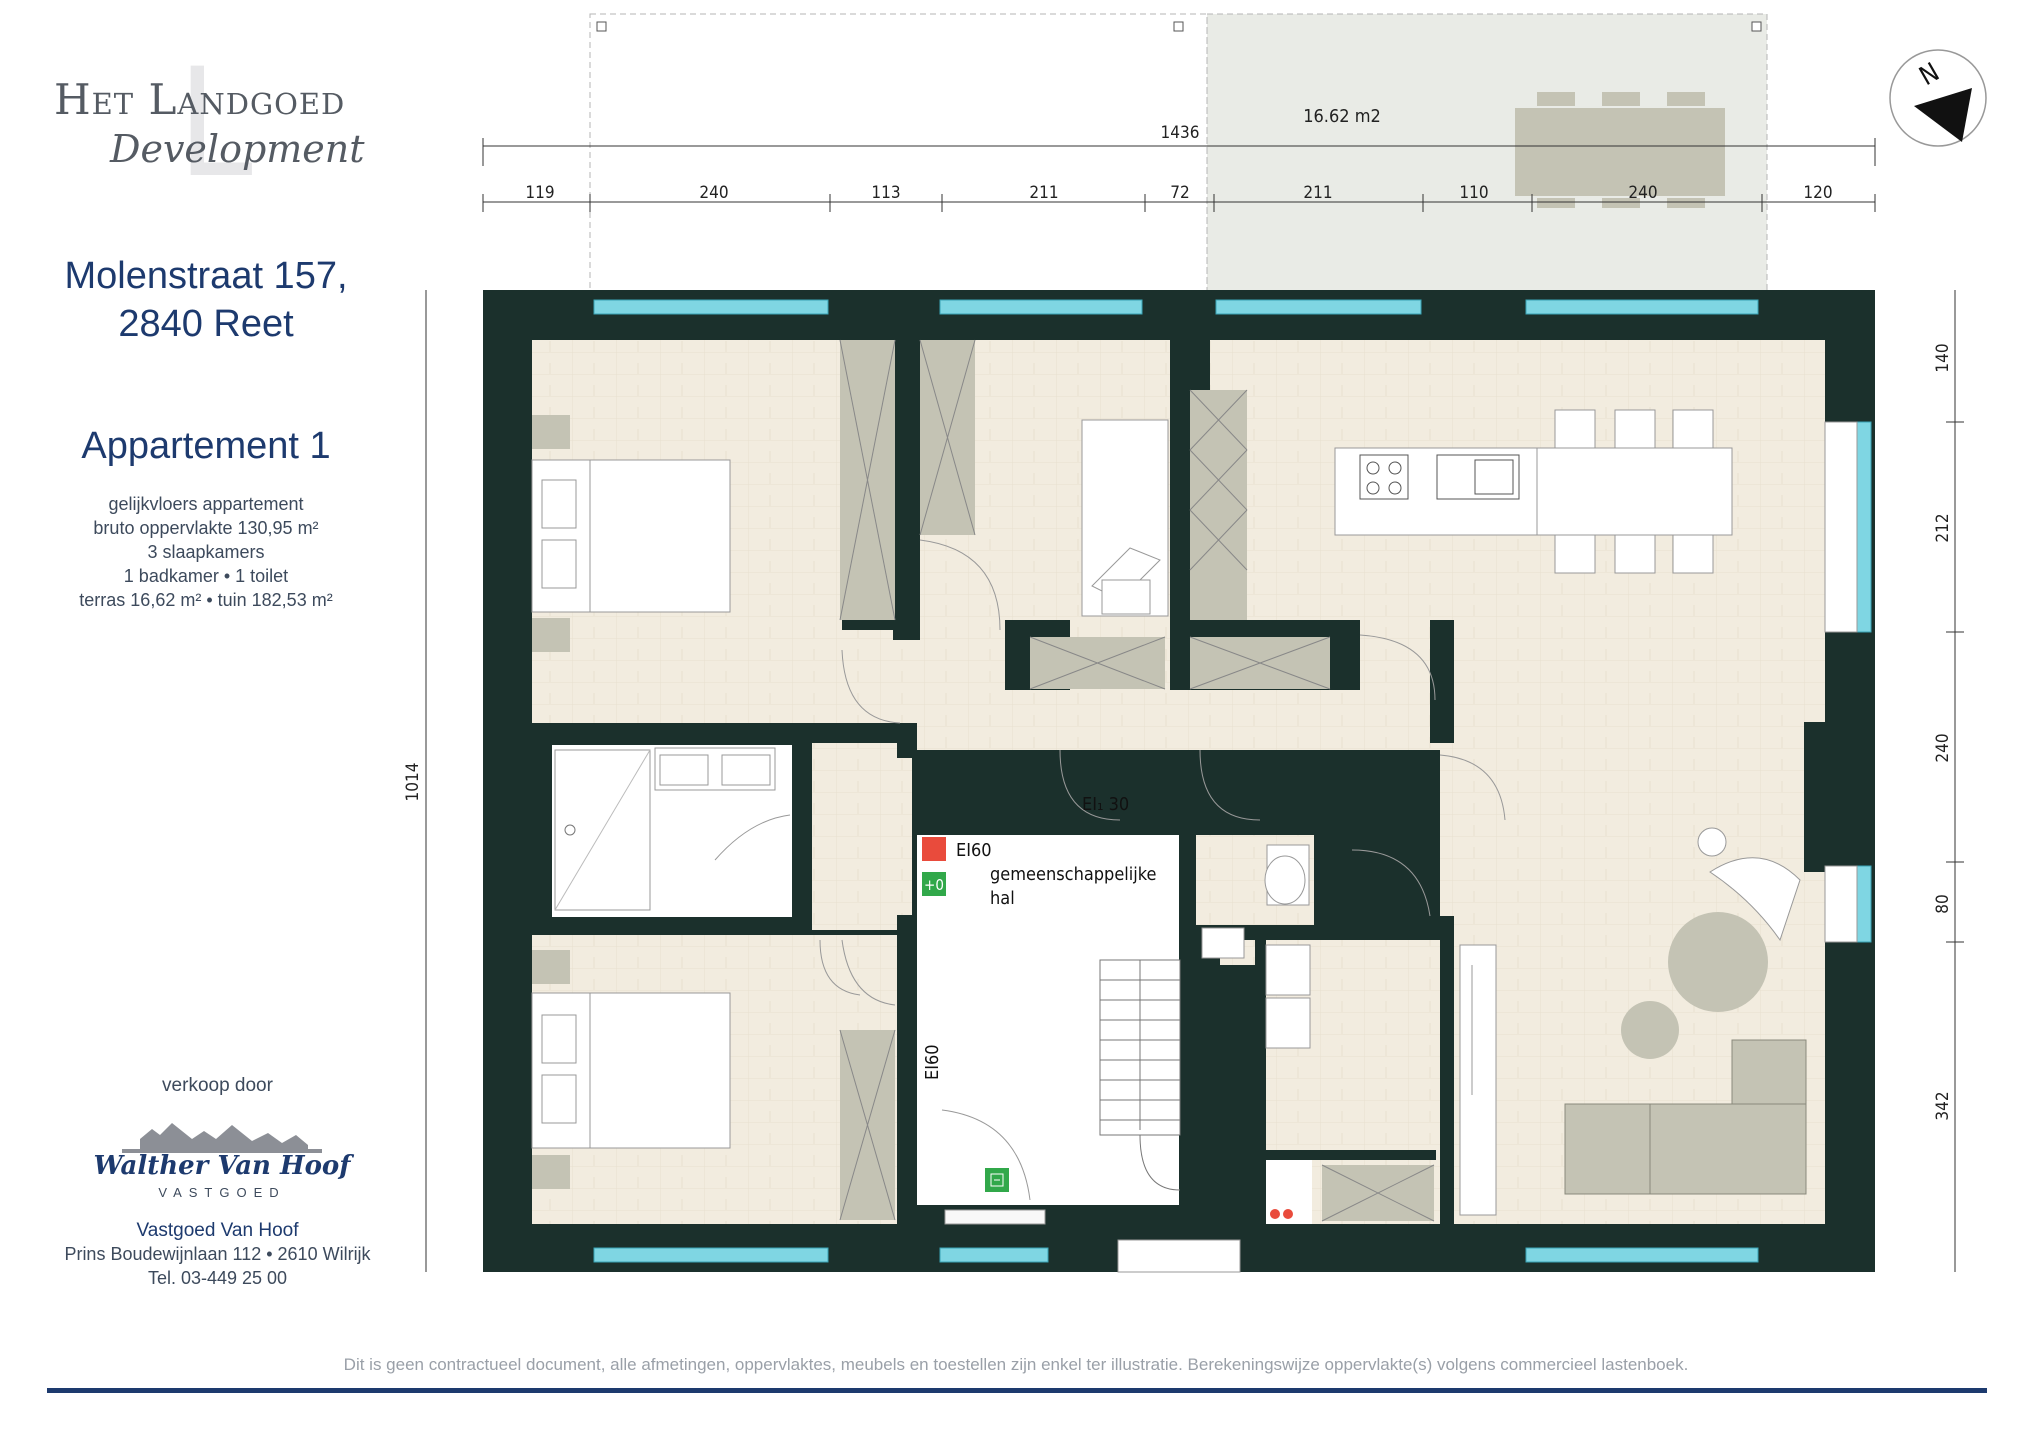 The image size is (2032, 1440). I want to click on ei60-top-label: EI60, so click(974, 850).